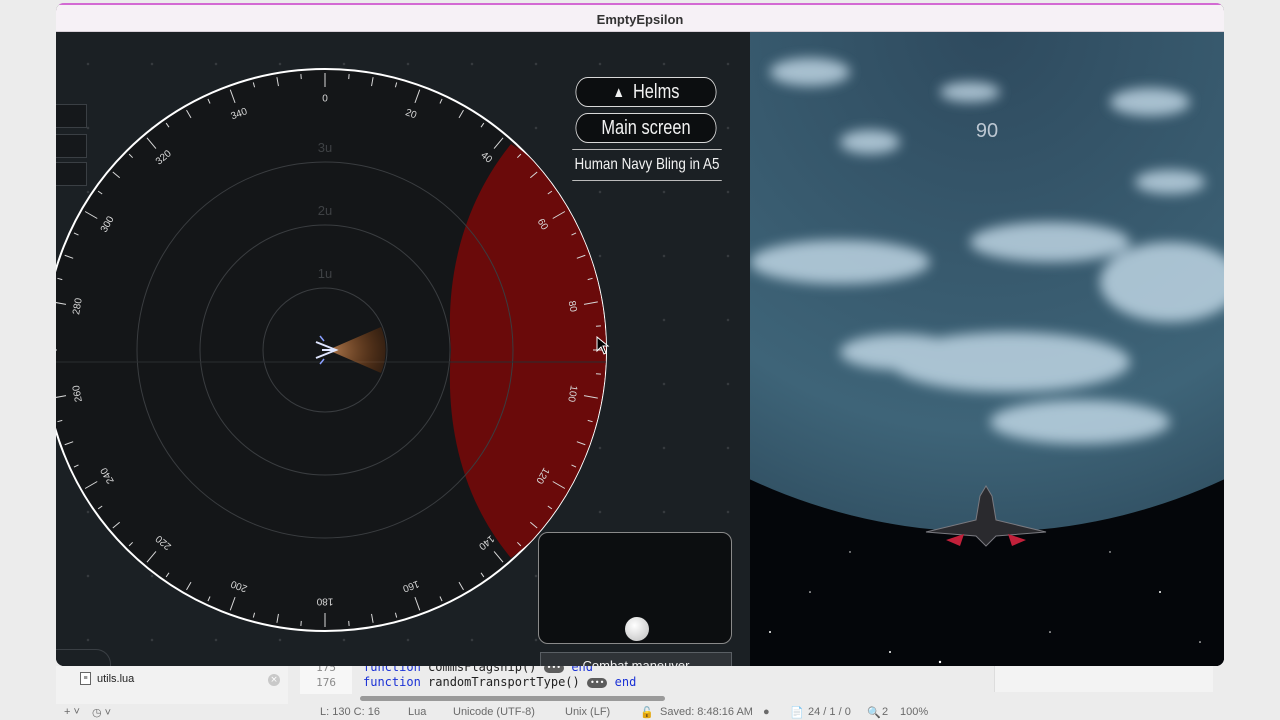 The height and width of the screenshot is (720, 1280). What do you see at coordinates (417, 712) in the screenshot?
I see `language-selector: Lua` at bounding box center [417, 712].